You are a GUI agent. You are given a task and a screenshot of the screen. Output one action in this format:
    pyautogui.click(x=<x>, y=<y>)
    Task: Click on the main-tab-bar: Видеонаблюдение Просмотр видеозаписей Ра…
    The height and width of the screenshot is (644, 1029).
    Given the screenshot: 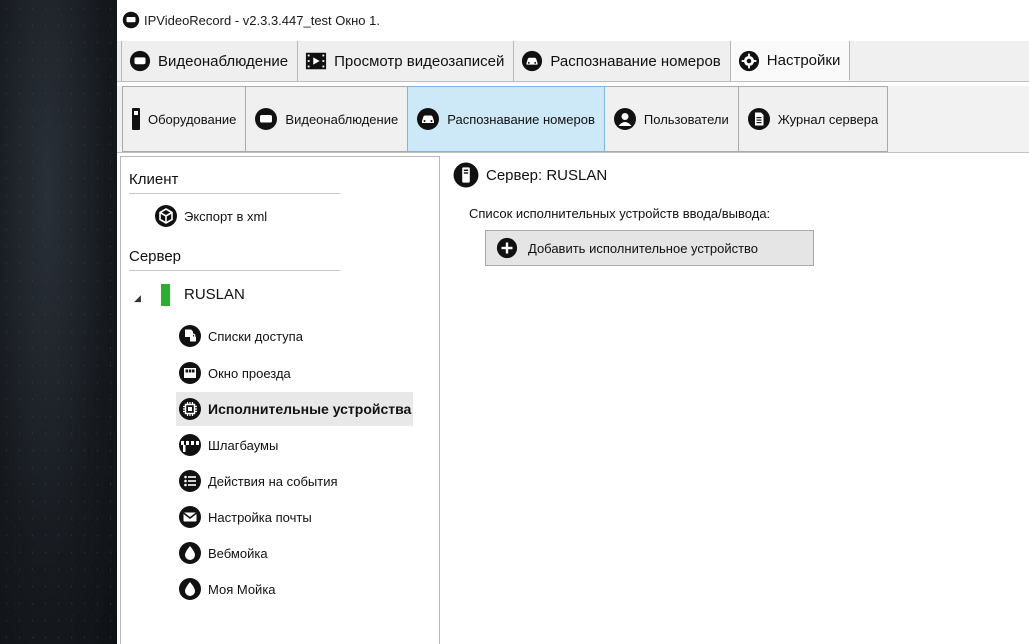 What is the action you would take?
    pyautogui.click(x=573, y=61)
    